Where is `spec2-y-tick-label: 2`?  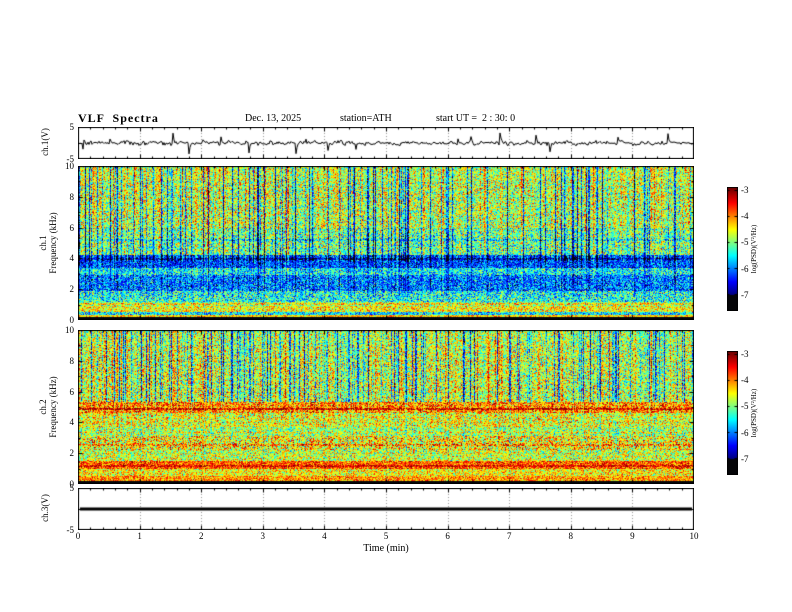 spec2-y-tick-label: 2 is located at coordinates (72, 453).